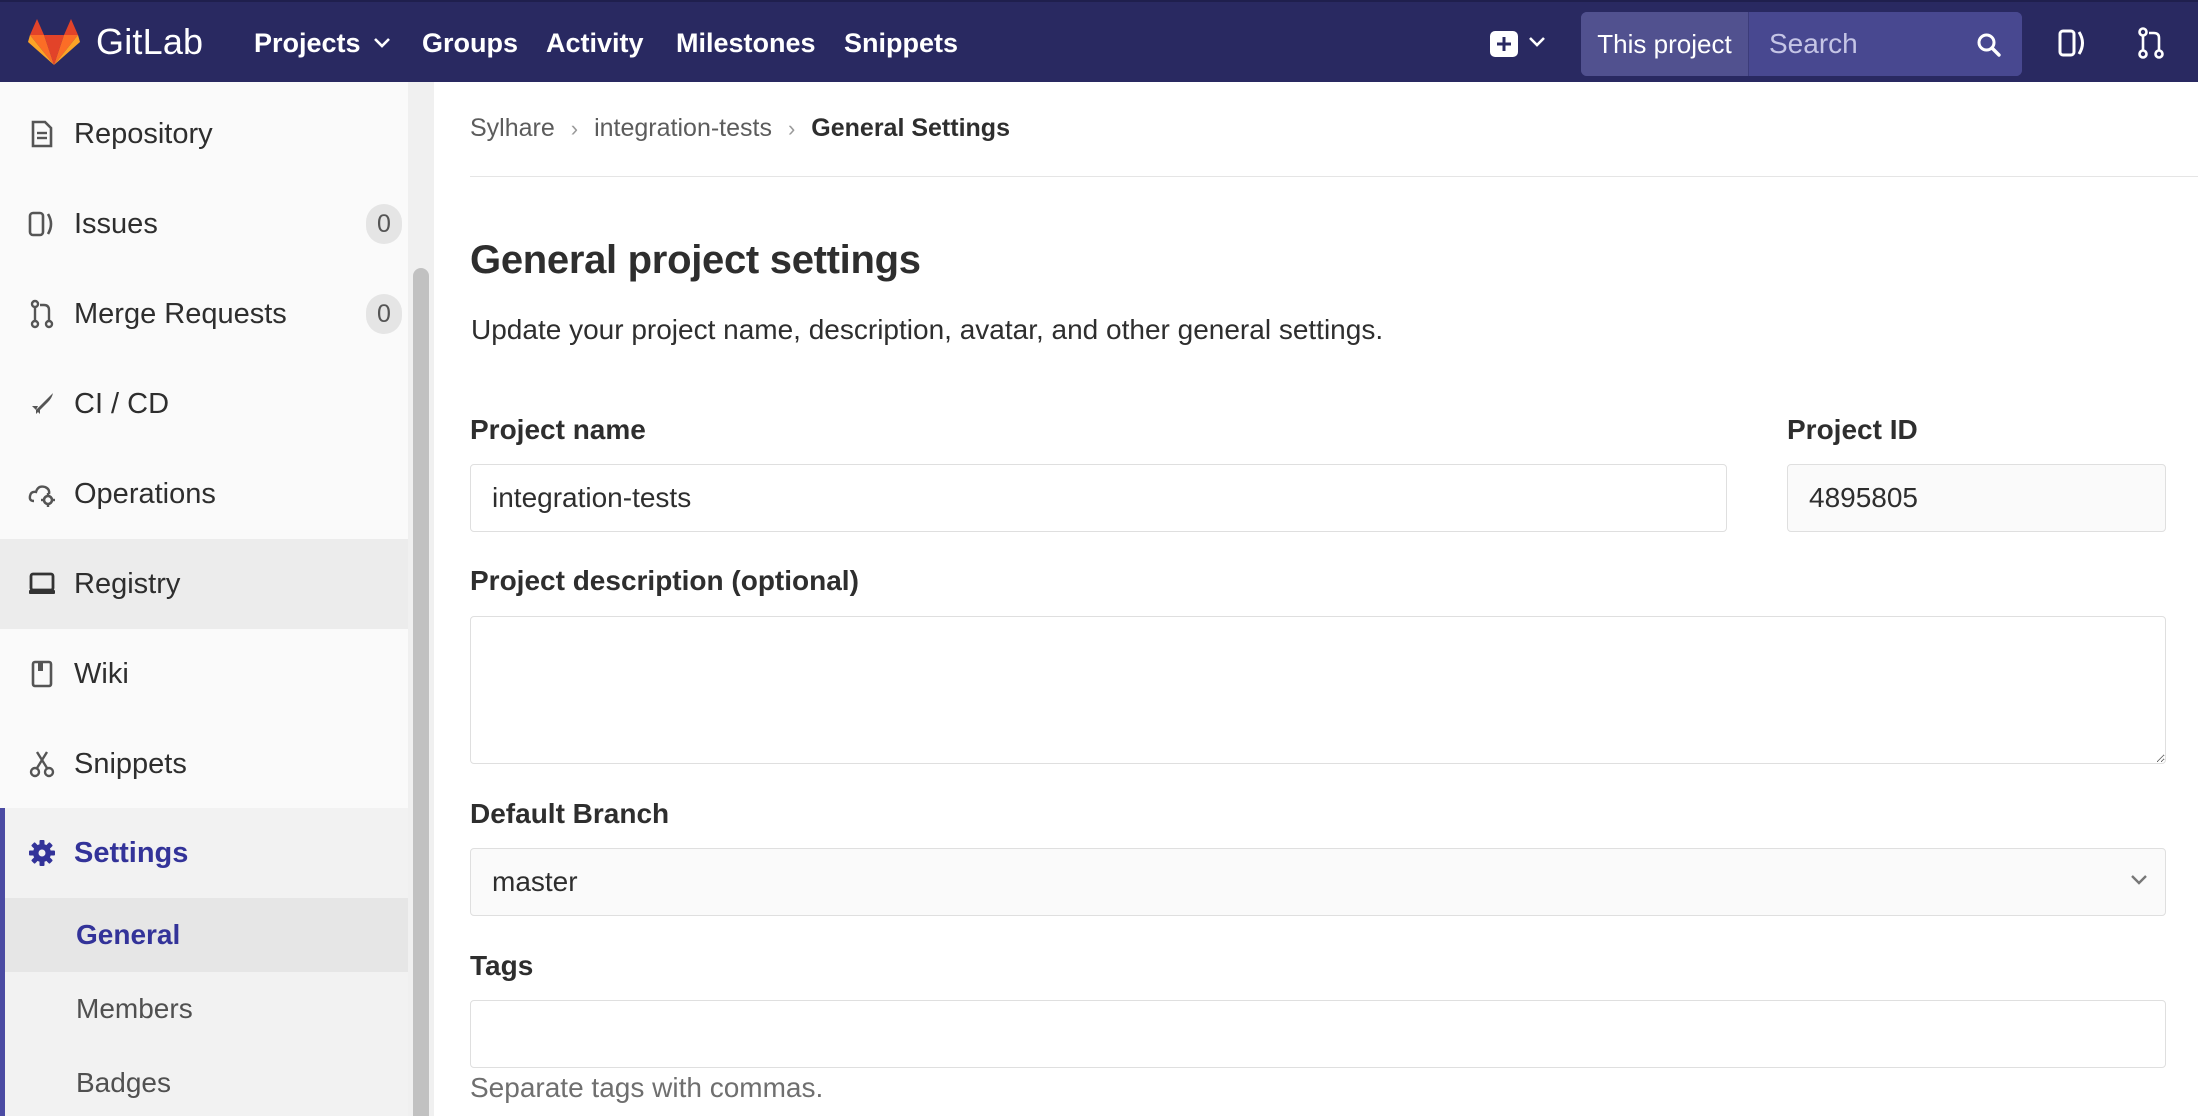 The image size is (2198, 1116). I want to click on search-scope-label: This project, so click(1665, 44).